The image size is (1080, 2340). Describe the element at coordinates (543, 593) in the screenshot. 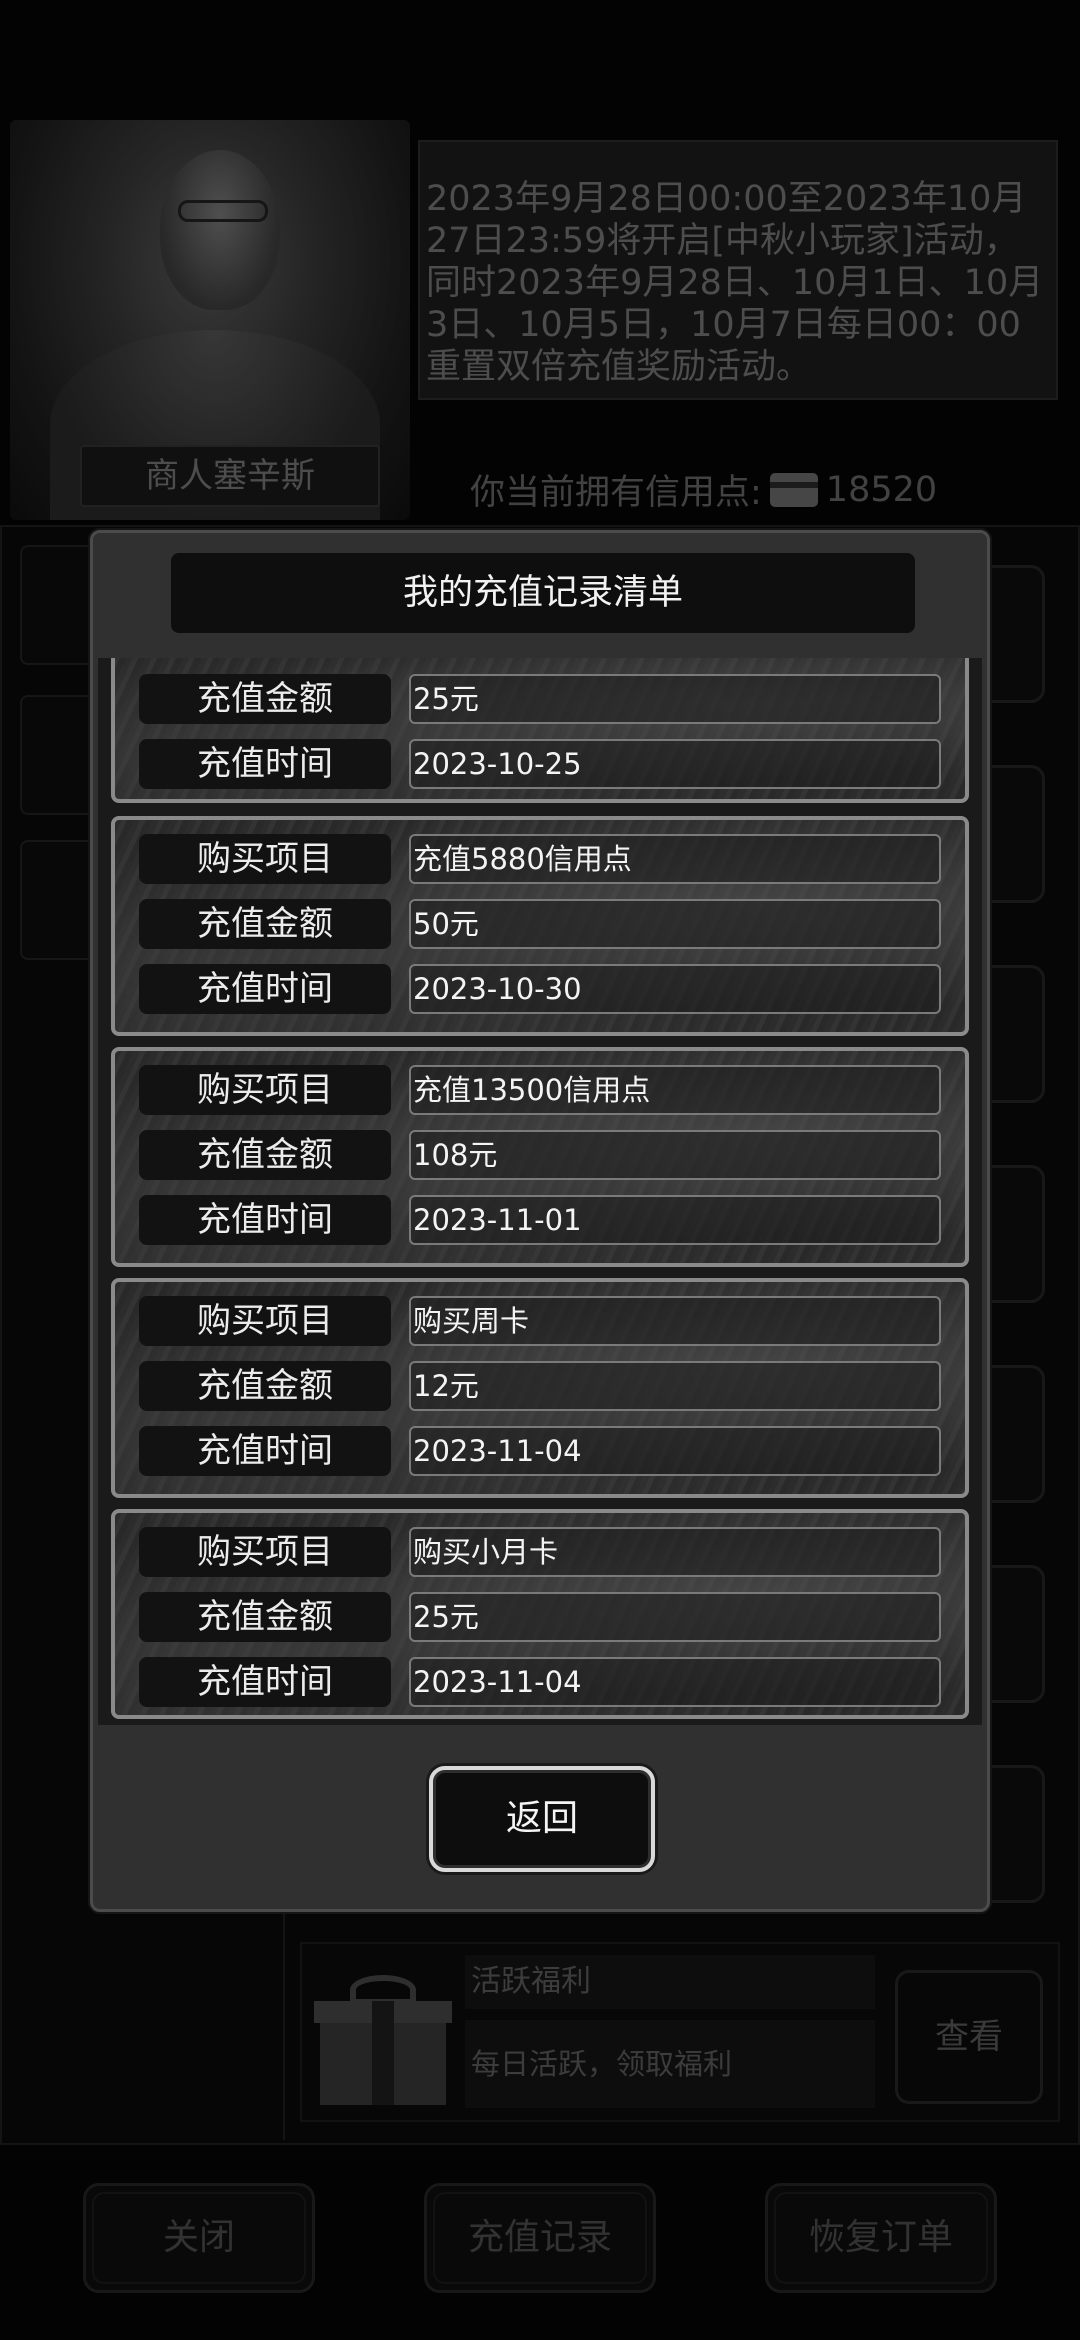

I see `dialog-title: 我的充值记录清单` at that location.